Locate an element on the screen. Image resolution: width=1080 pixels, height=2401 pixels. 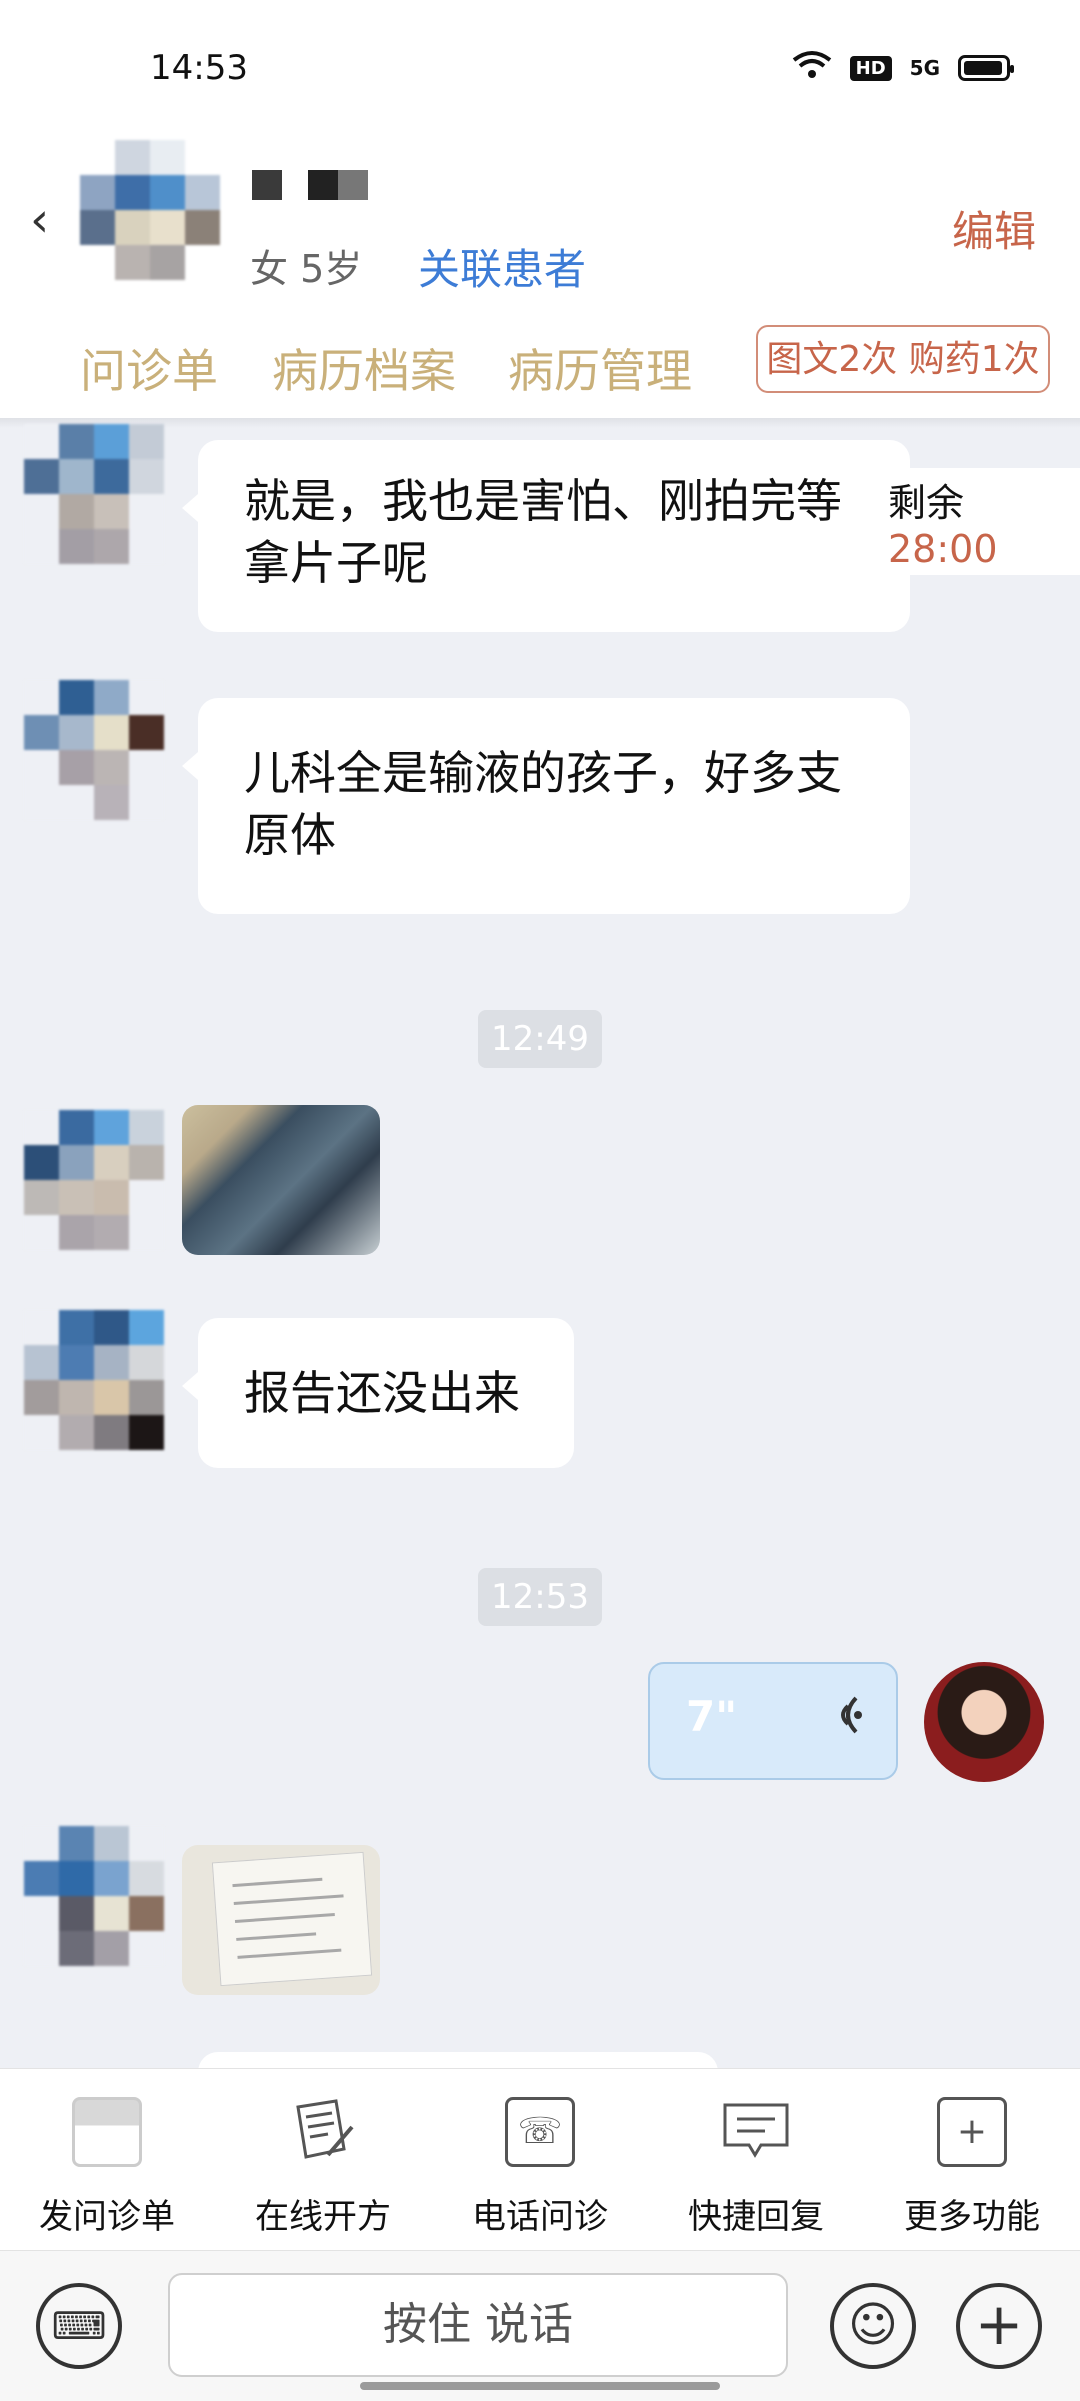
tool-label: 更多功能 is located at coordinates (972, 2217).